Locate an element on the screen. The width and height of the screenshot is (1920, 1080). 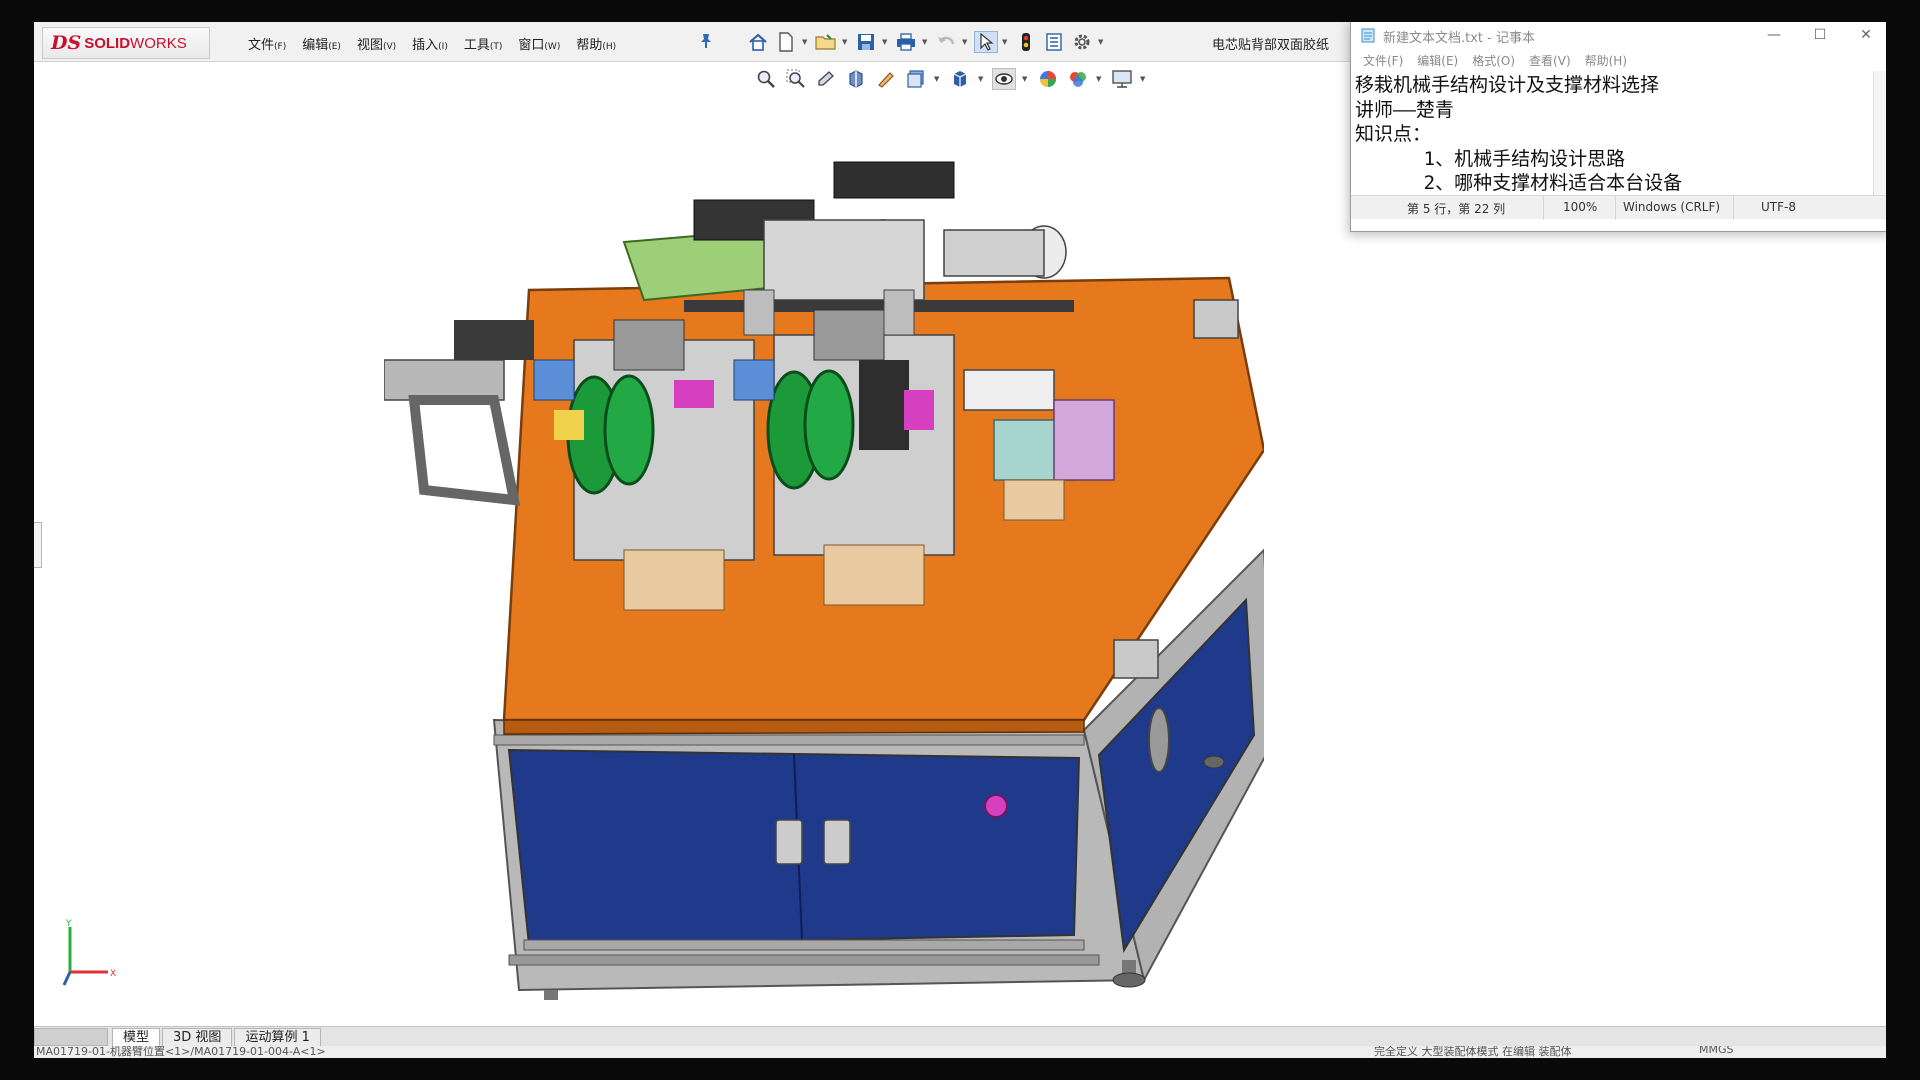
tab-model: 模型 is located at coordinates (136, 1037).